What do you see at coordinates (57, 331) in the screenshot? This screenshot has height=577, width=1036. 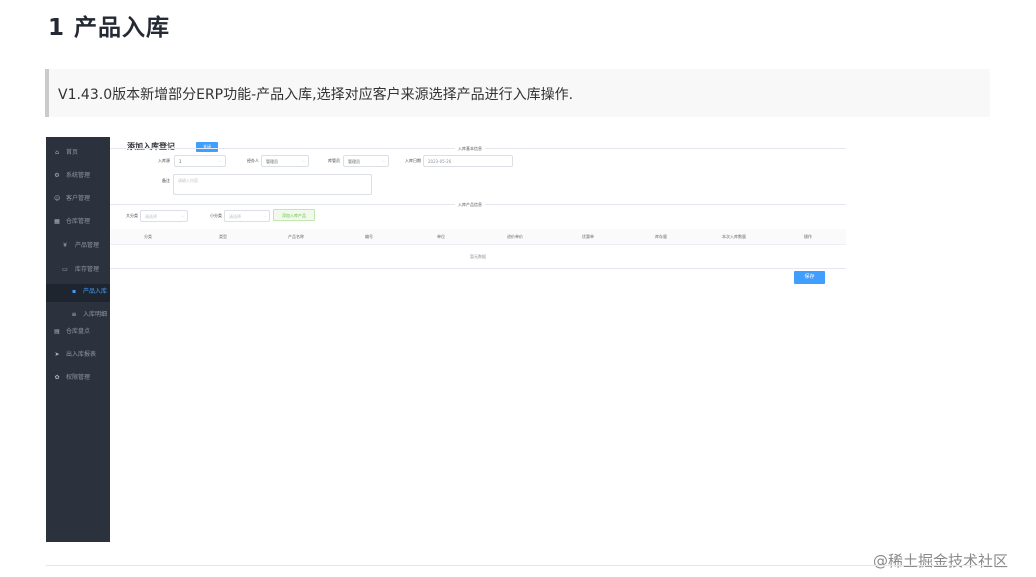 I see `table-icon: ▤` at bounding box center [57, 331].